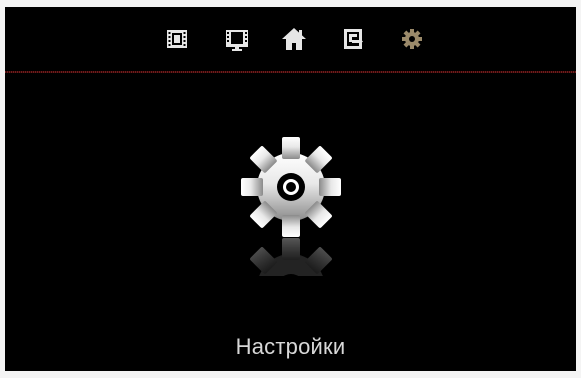 This screenshot has width=581, height=378. Describe the element at coordinates (294, 39) in the screenshot. I see `home-icon` at that location.